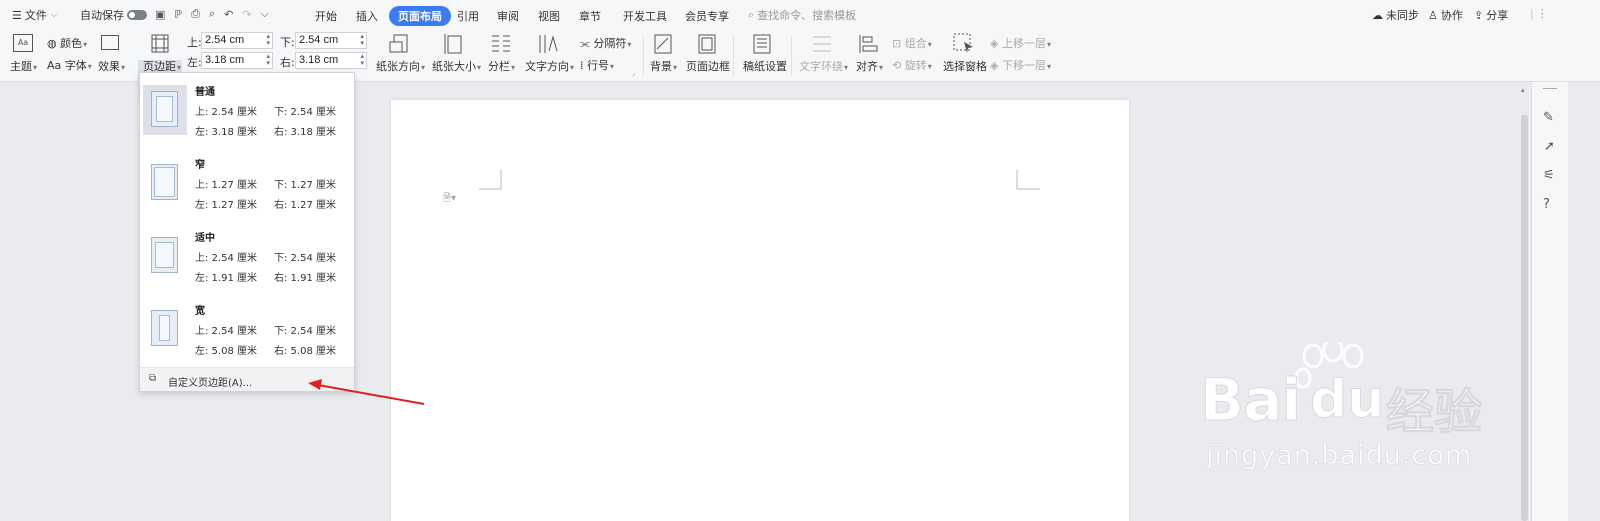  Describe the element at coordinates (399, 44) in the screenshot. I see `orientation-icon` at that location.